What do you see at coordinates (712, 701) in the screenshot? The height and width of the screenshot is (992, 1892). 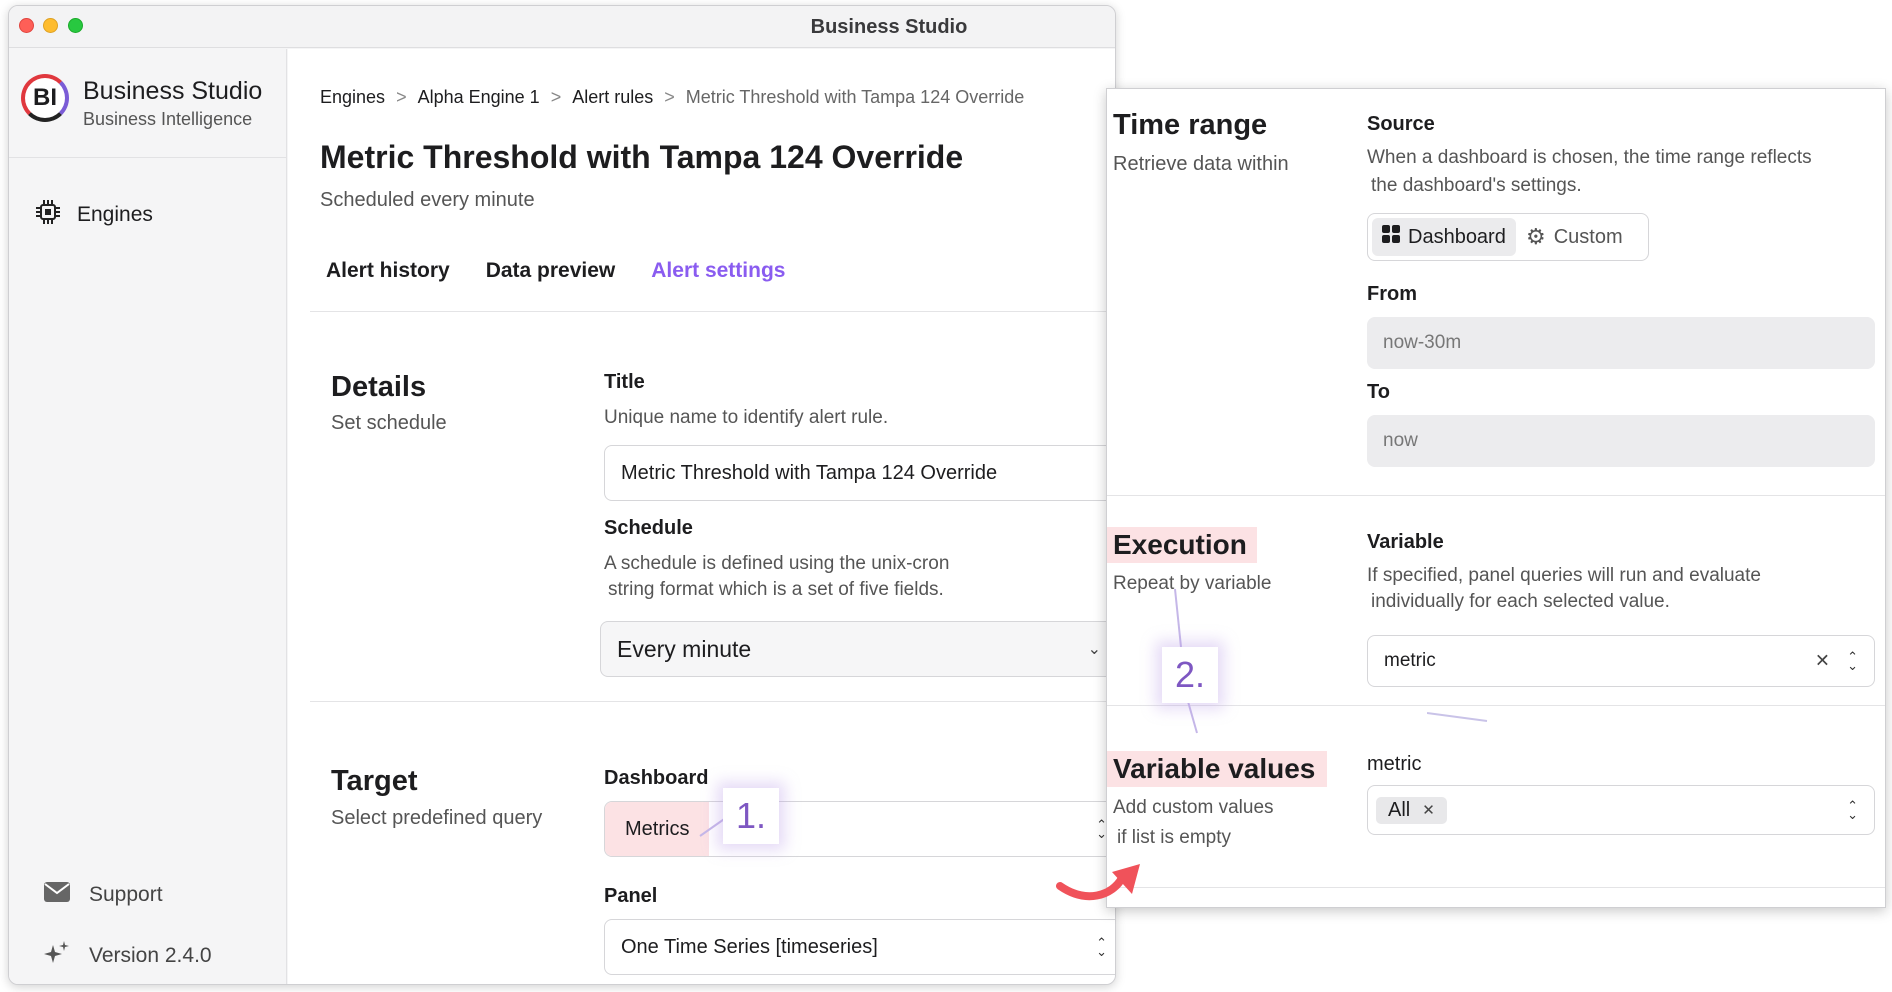 I see `details-divider` at bounding box center [712, 701].